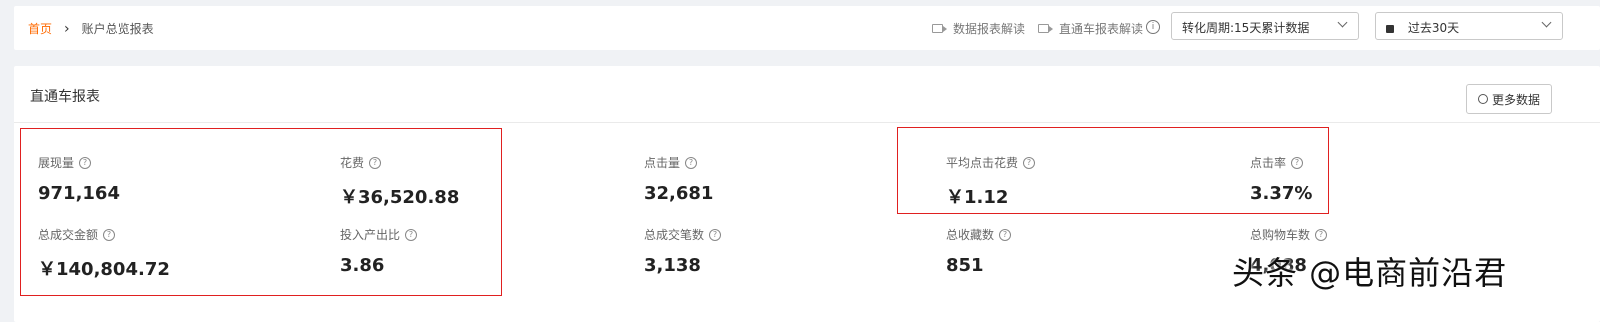  I want to click on breadcrumb-home-link: 首页, so click(40, 28).